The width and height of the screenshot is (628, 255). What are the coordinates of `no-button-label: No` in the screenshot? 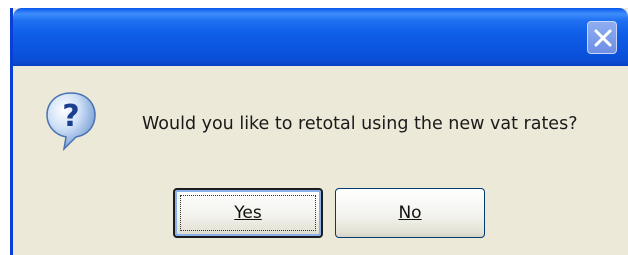 It's located at (410, 213).